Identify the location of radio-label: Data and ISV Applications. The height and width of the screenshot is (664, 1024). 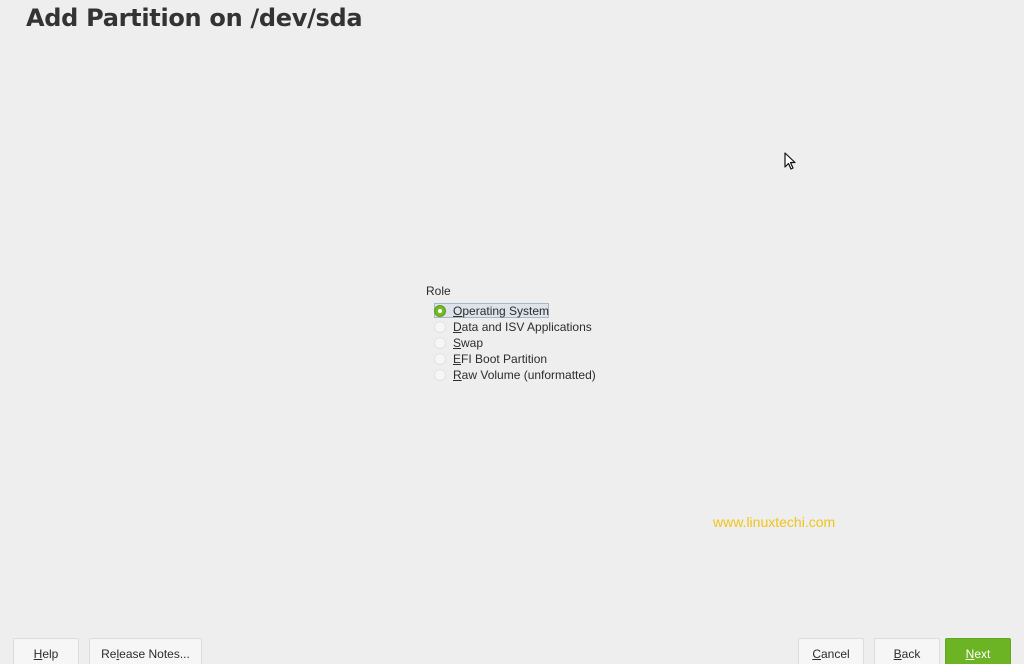
(522, 327).